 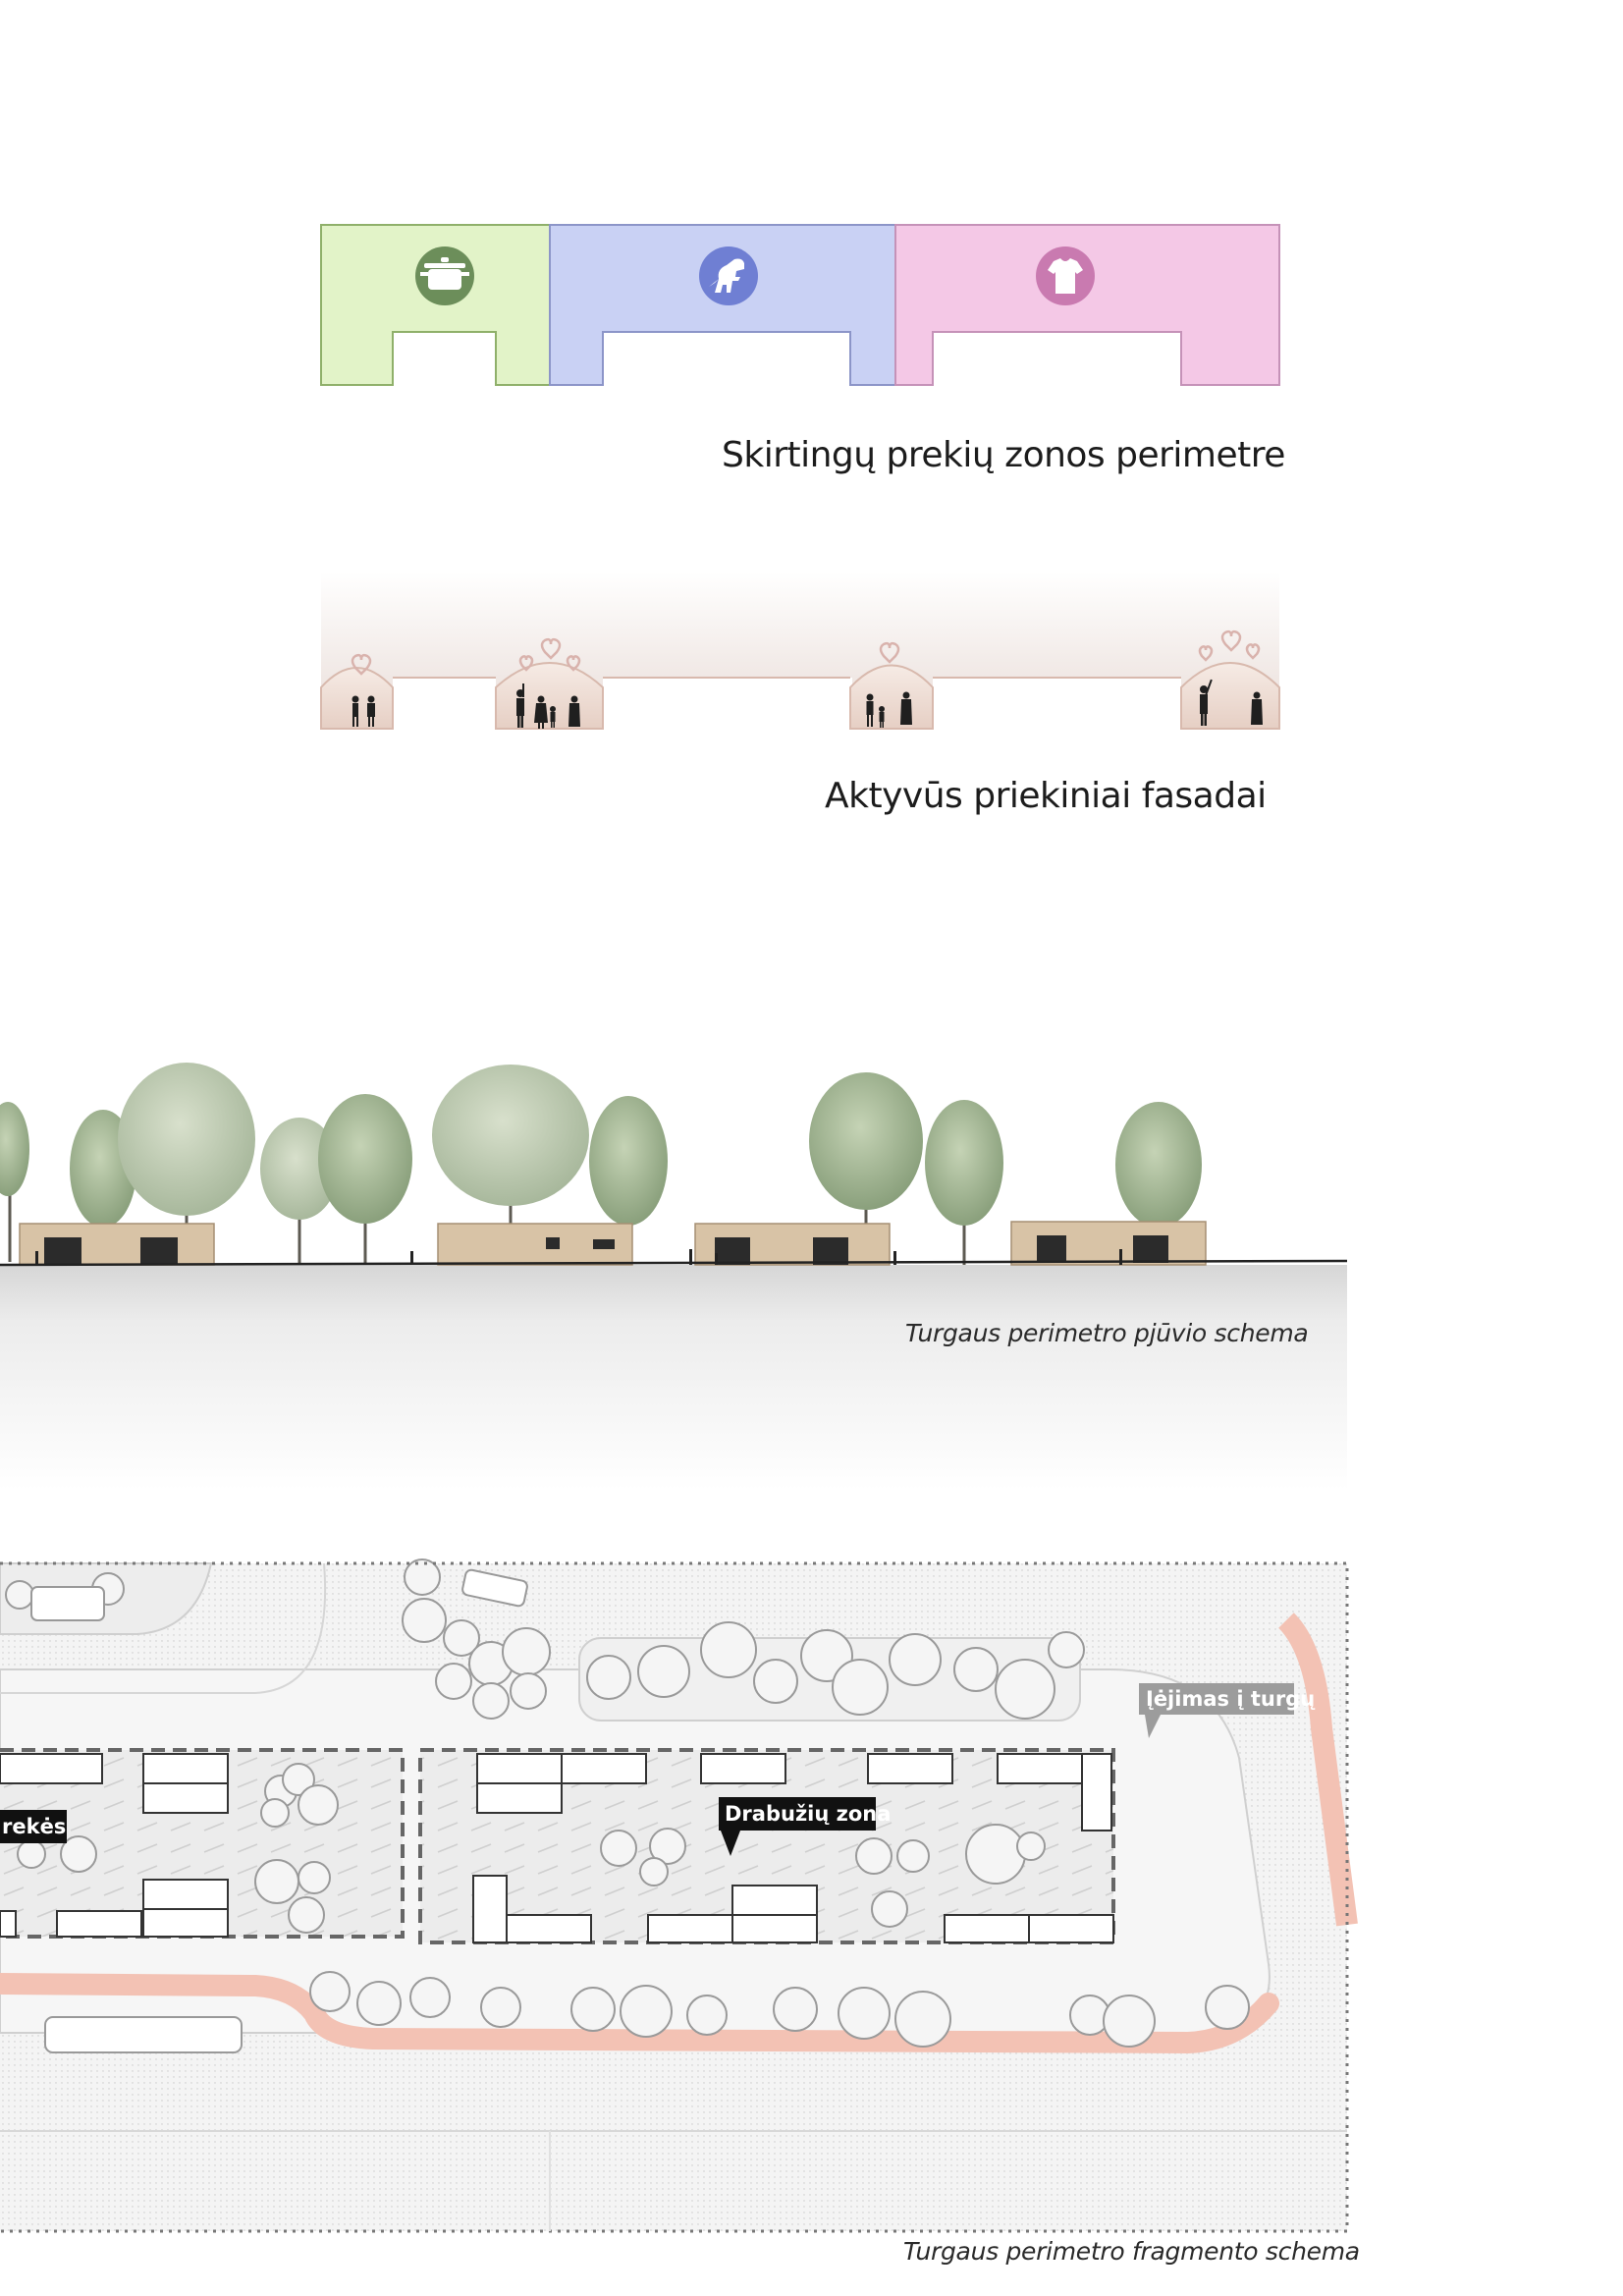 I want to click on section-ground-shade, so click(x=673, y=1378).